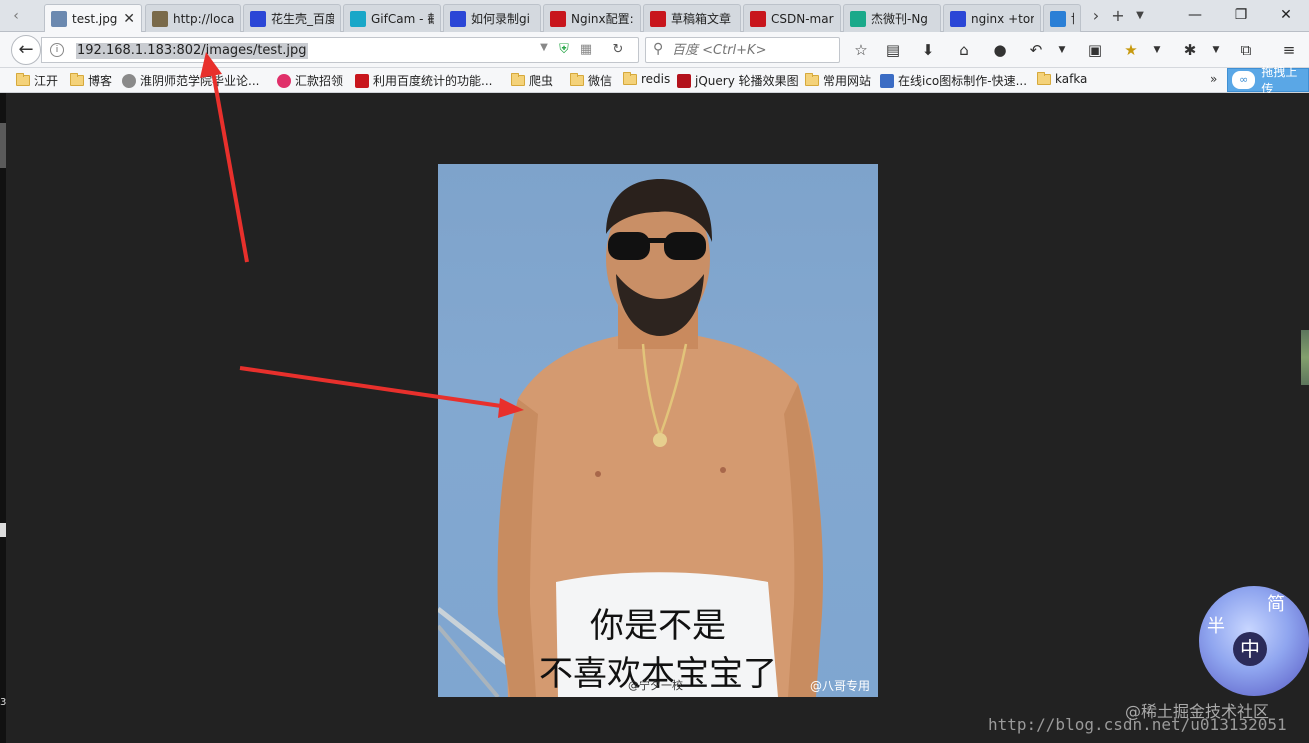 This screenshot has height=743, width=1309. What do you see at coordinates (564, 49) in the screenshot?
I see `shield-icon: ⛨` at bounding box center [564, 49].